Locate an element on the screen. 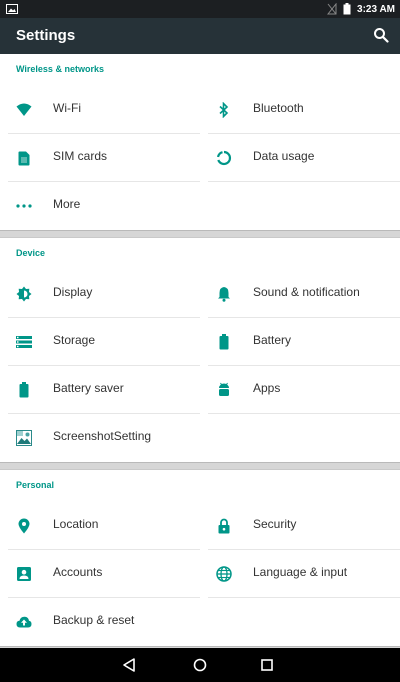 The height and width of the screenshot is (682, 400). settings-item-label: Language & input is located at coordinates (300, 572).